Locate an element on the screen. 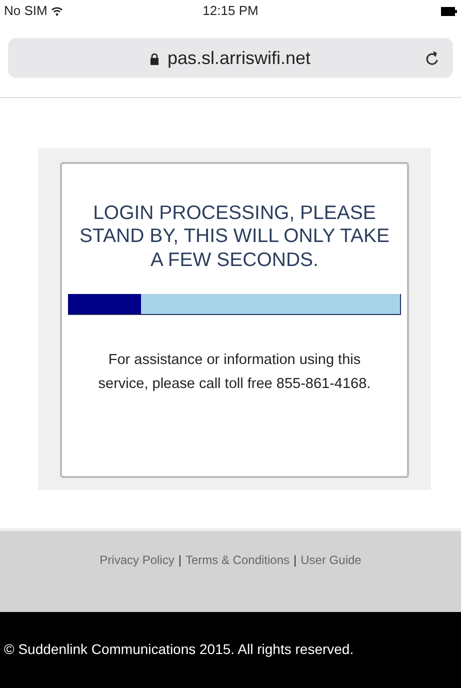  footer-link: Terms & Conditions is located at coordinates (237, 560).